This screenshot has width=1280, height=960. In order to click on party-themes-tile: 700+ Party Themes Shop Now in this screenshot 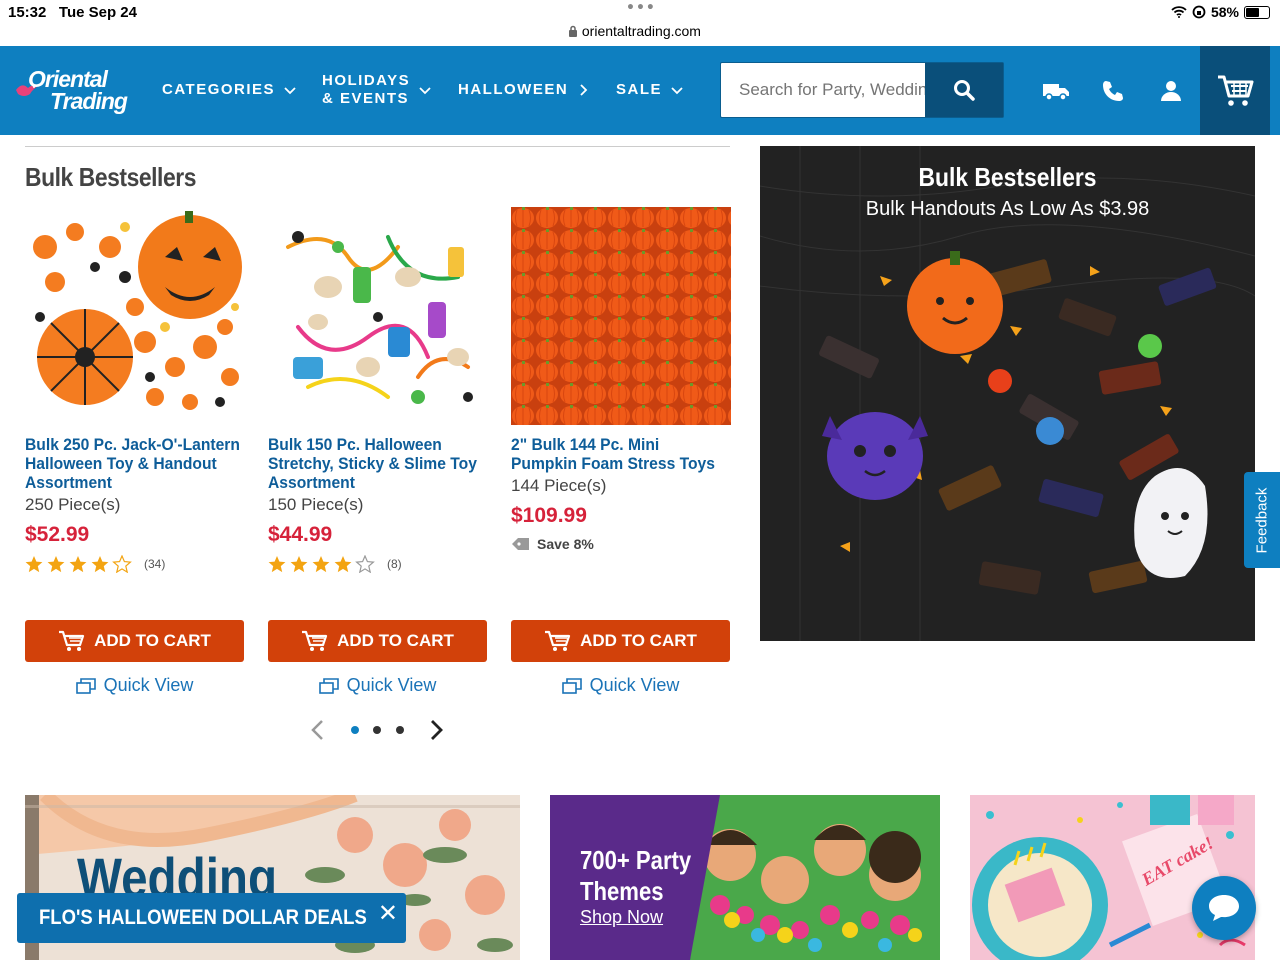, I will do `click(745, 877)`.